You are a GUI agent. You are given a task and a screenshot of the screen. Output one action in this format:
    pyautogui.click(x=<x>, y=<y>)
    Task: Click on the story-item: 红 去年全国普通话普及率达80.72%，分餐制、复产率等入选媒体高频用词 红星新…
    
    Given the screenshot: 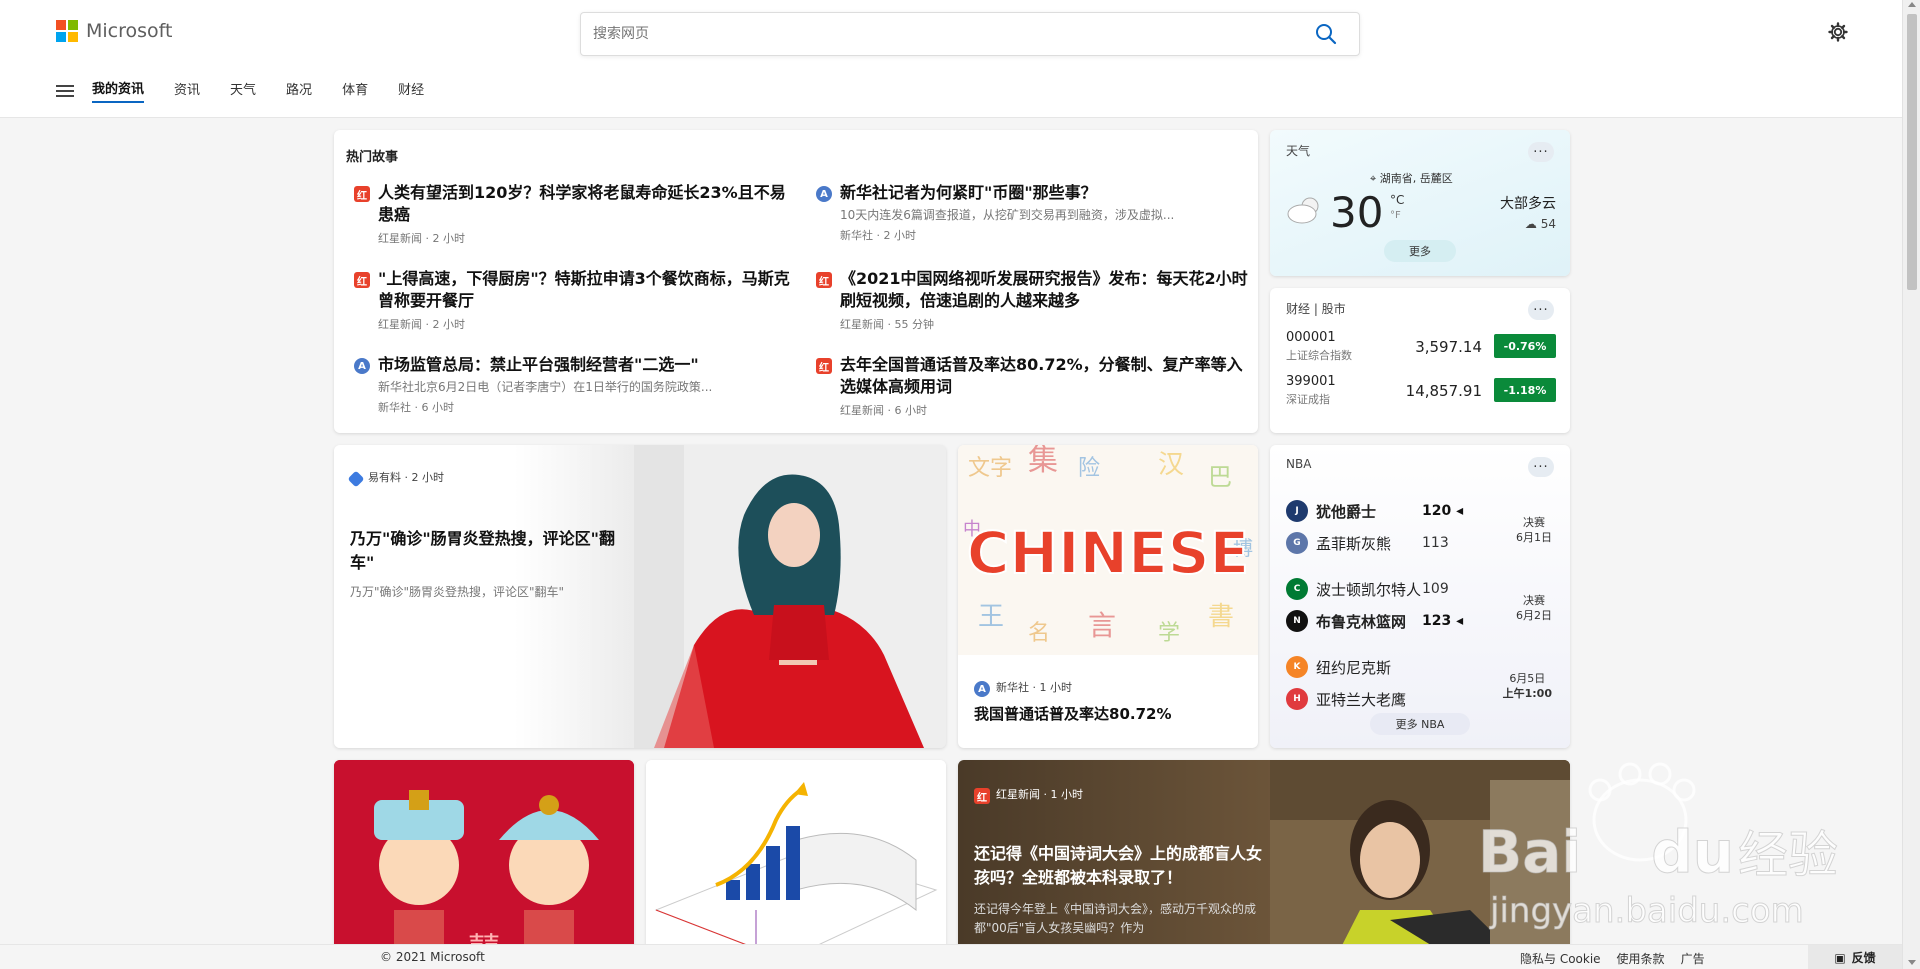 What is the action you would take?
    pyautogui.click(x=1036, y=391)
    